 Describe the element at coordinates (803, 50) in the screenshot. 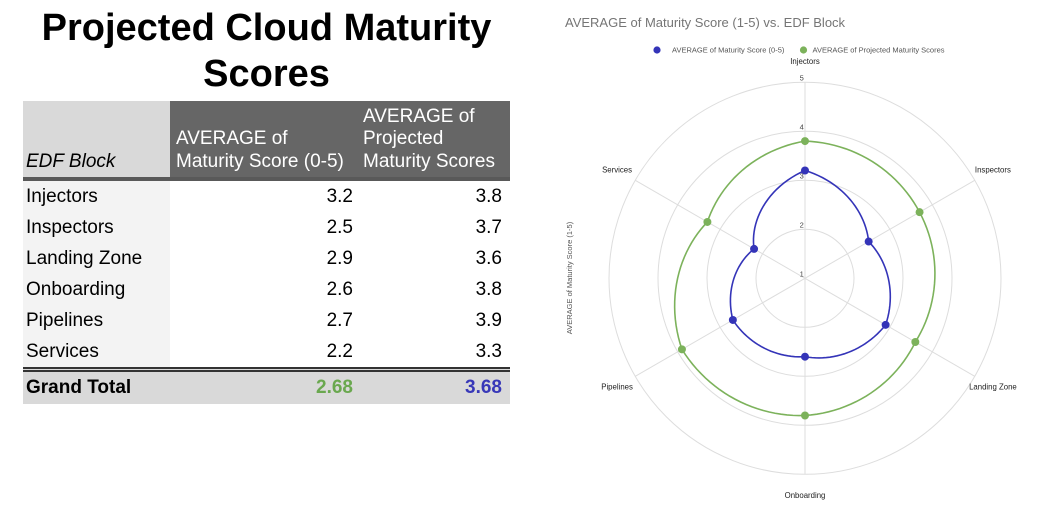

I see `legend-marker-projected` at that location.